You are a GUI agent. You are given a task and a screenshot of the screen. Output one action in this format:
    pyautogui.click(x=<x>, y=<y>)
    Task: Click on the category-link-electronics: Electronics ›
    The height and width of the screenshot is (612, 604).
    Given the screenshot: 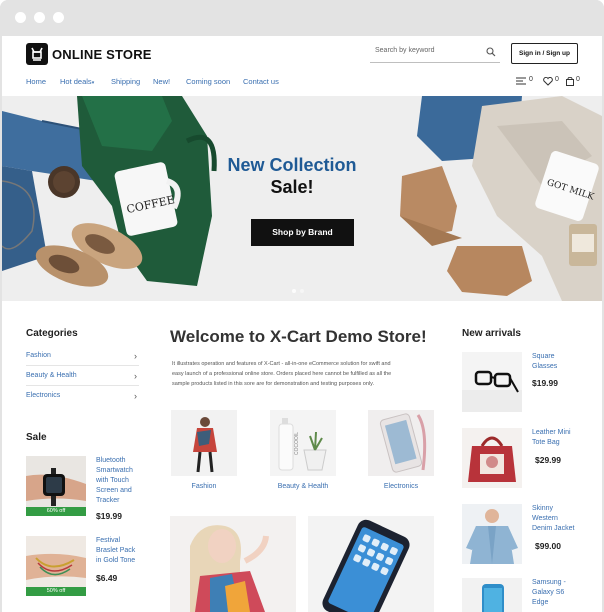 What is the action you would take?
    pyautogui.click(x=82, y=396)
    